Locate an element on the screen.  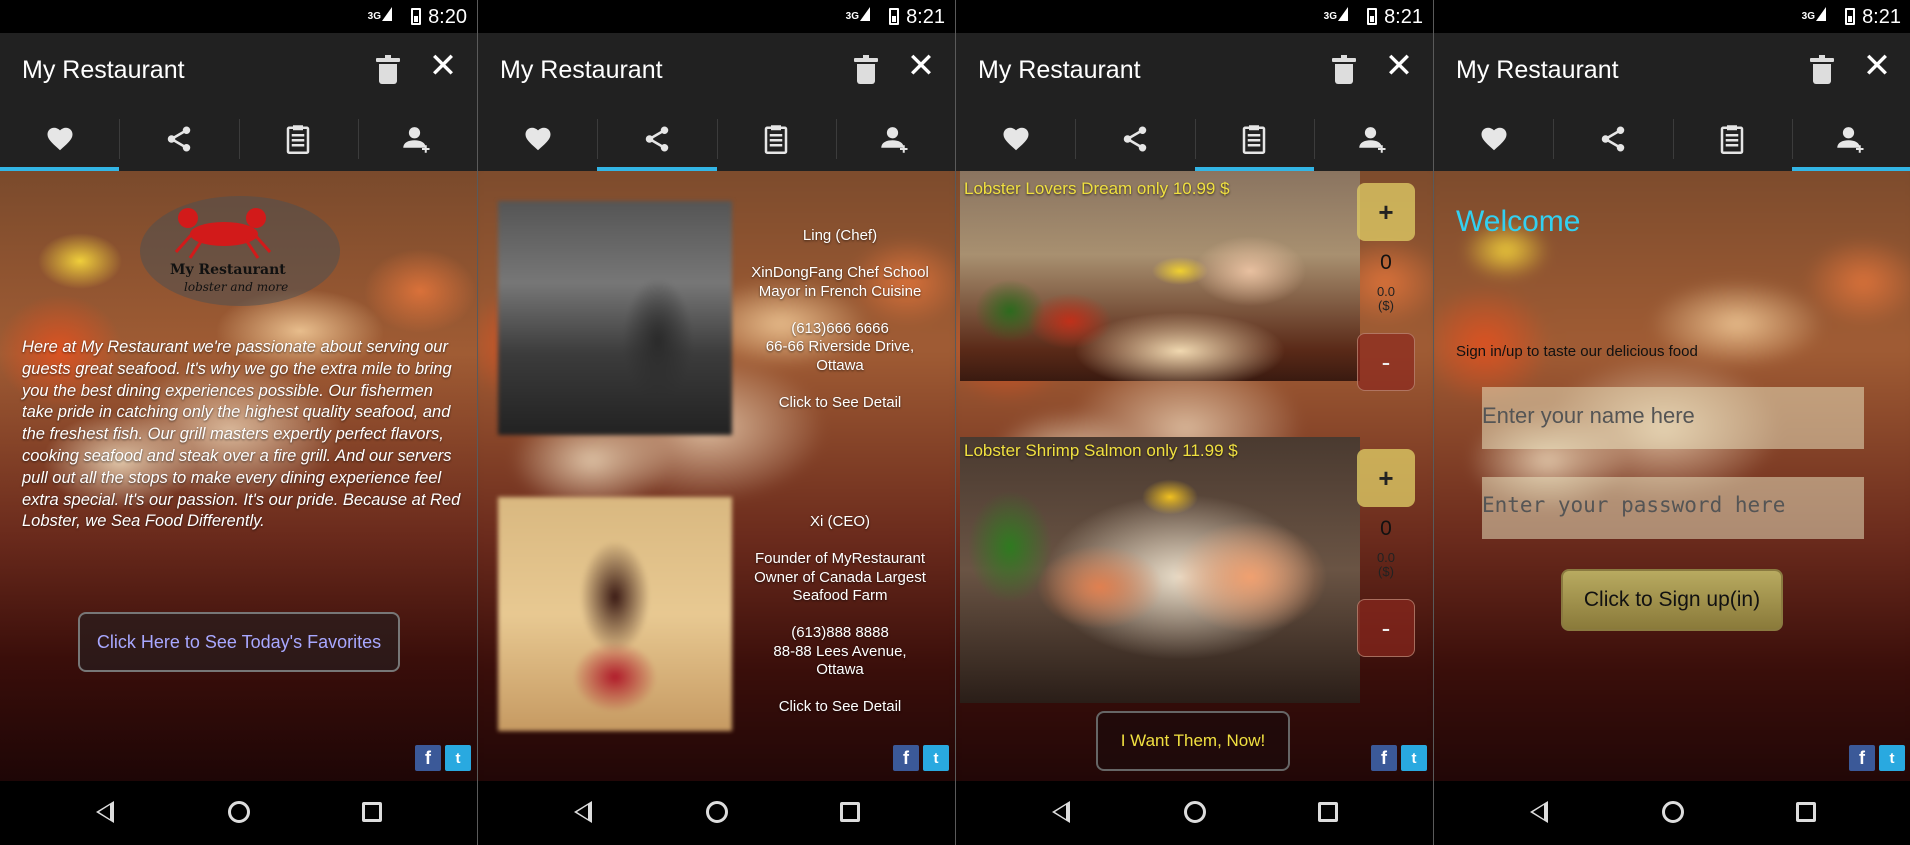
person-phone: (613)888 8888 is located at coordinates (840, 632).